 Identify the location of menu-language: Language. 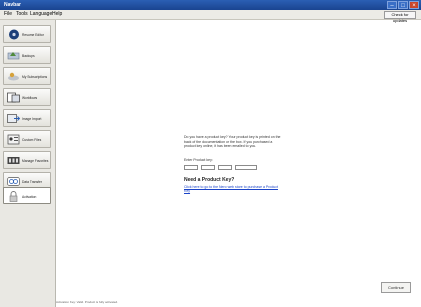
(41, 14).